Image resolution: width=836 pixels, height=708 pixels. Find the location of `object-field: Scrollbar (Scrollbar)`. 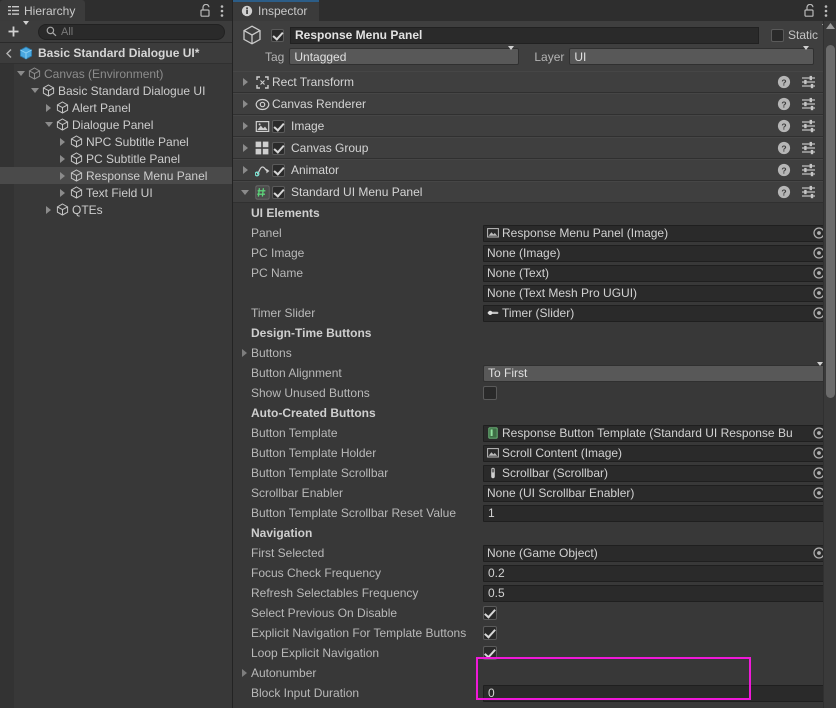

object-field: Scrollbar (Scrollbar) is located at coordinates (655, 473).